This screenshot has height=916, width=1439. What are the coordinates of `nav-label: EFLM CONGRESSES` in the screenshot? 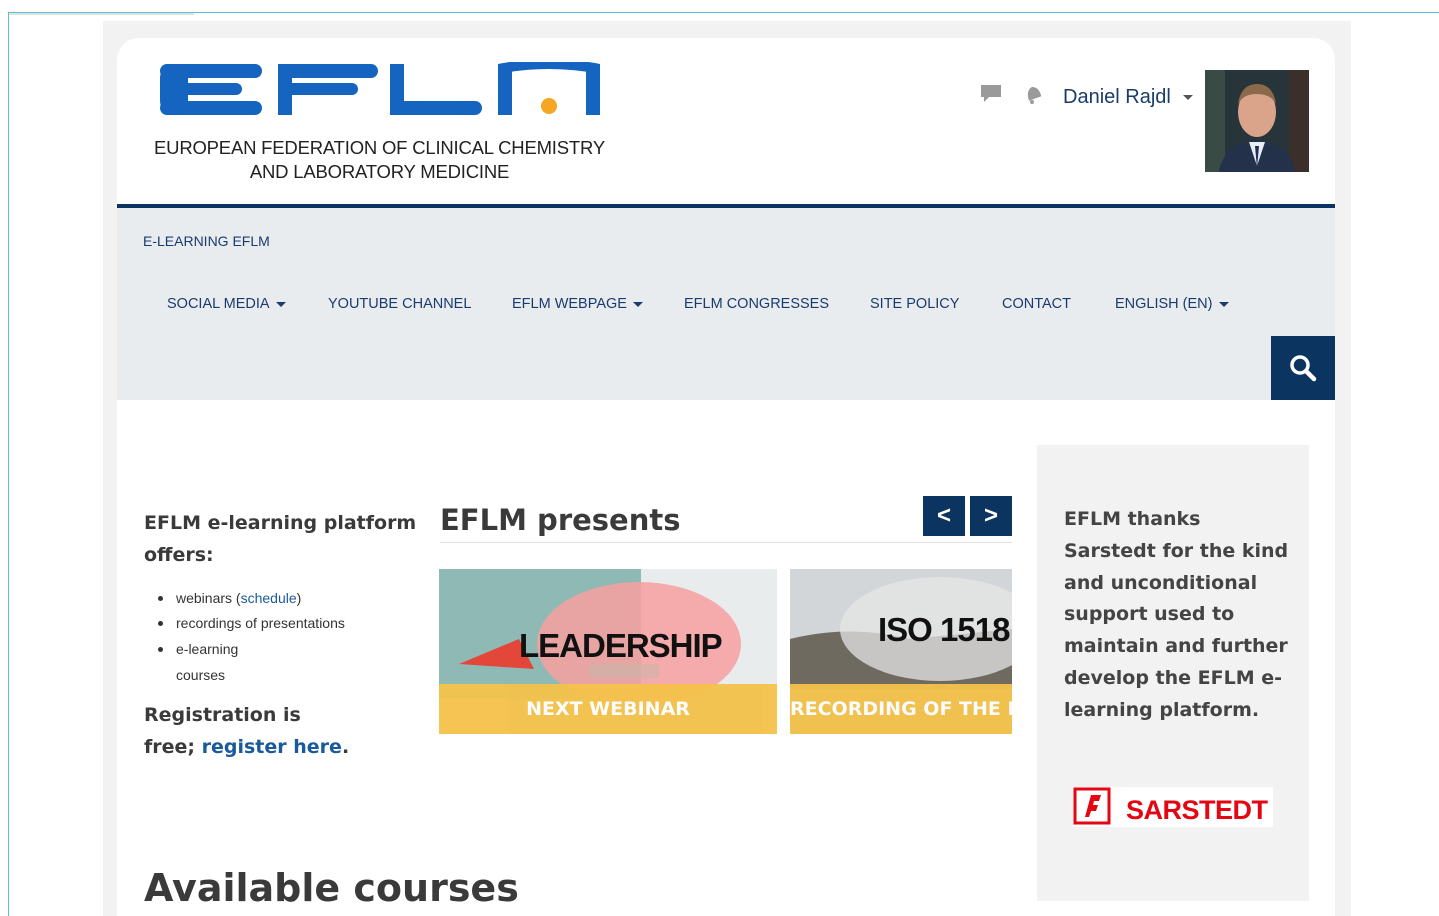 It's located at (757, 304).